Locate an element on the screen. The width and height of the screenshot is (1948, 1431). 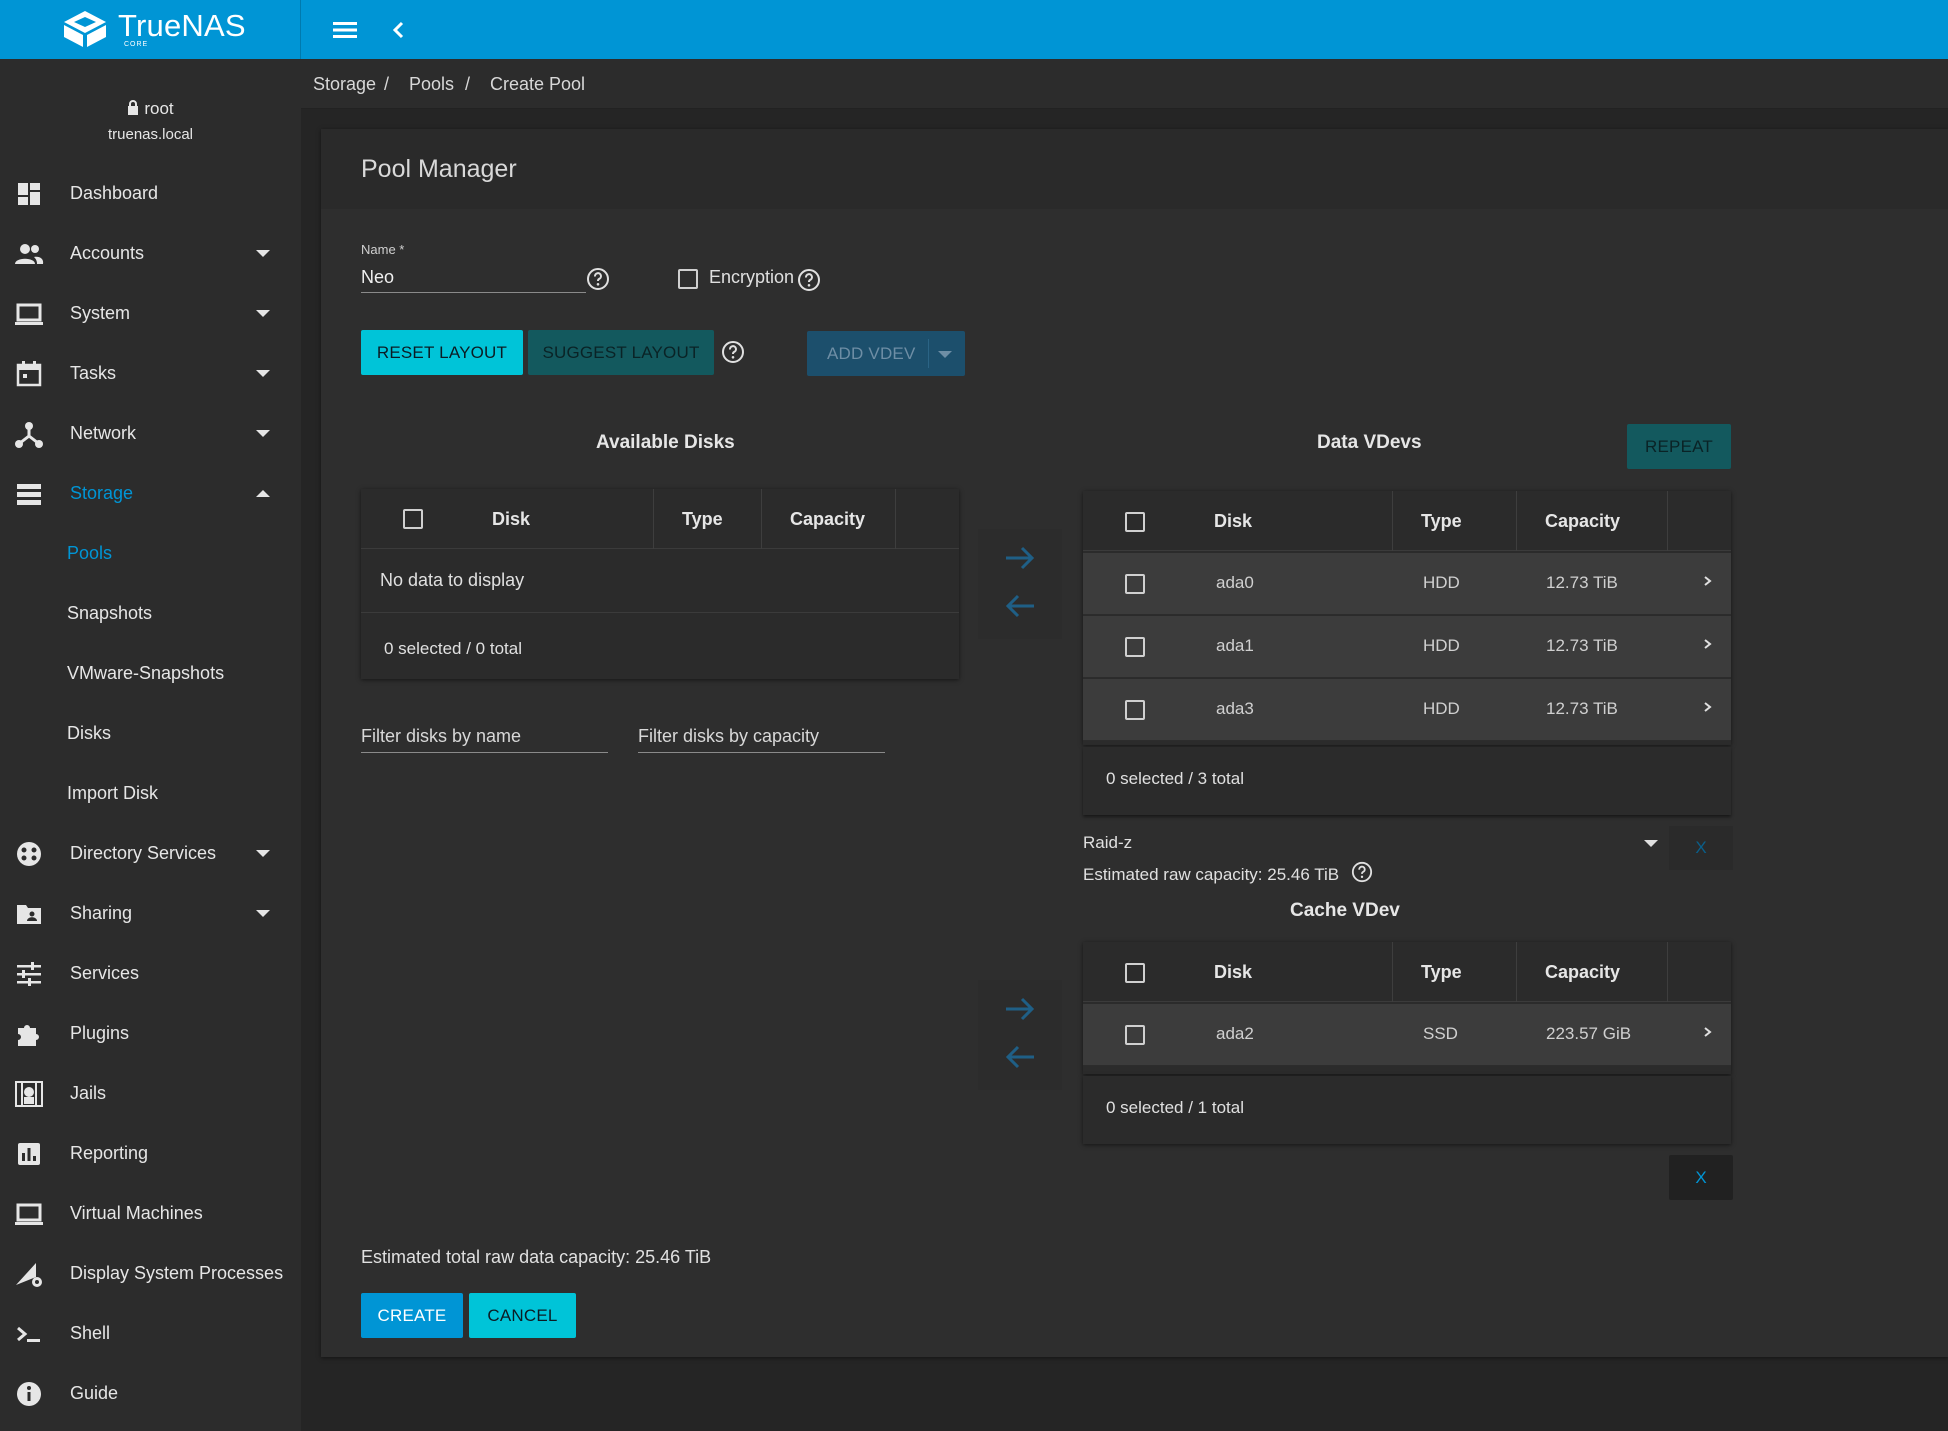
add-vdev-button: ADD VDEV is located at coordinates (886, 353).